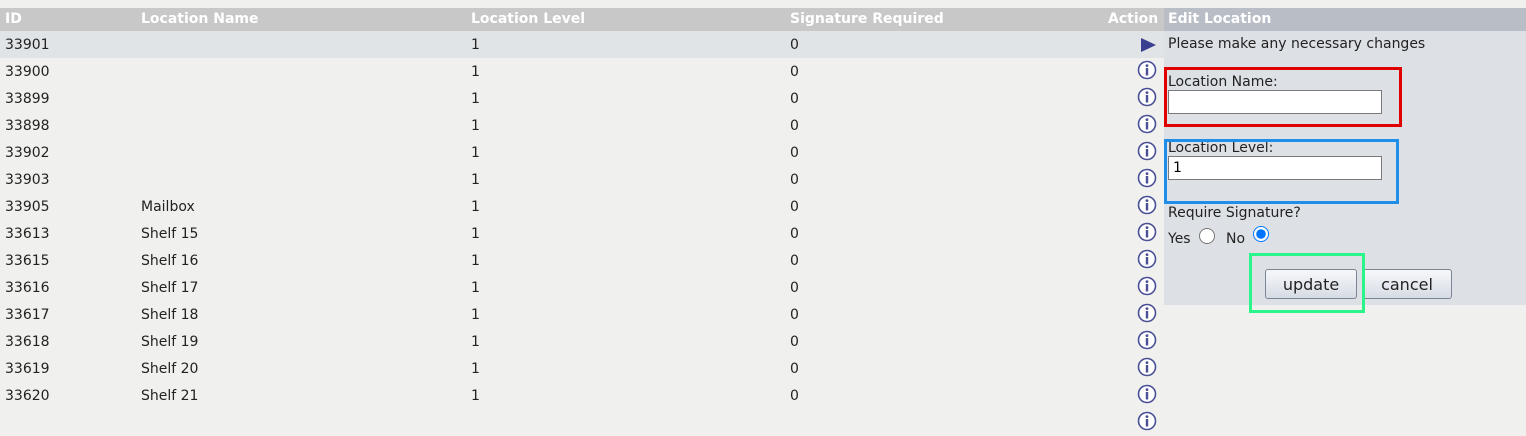  What do you see at coordinates (1236, 239) in the screenshot?
I see `no-label: No` at bounding box center [1236, 239].